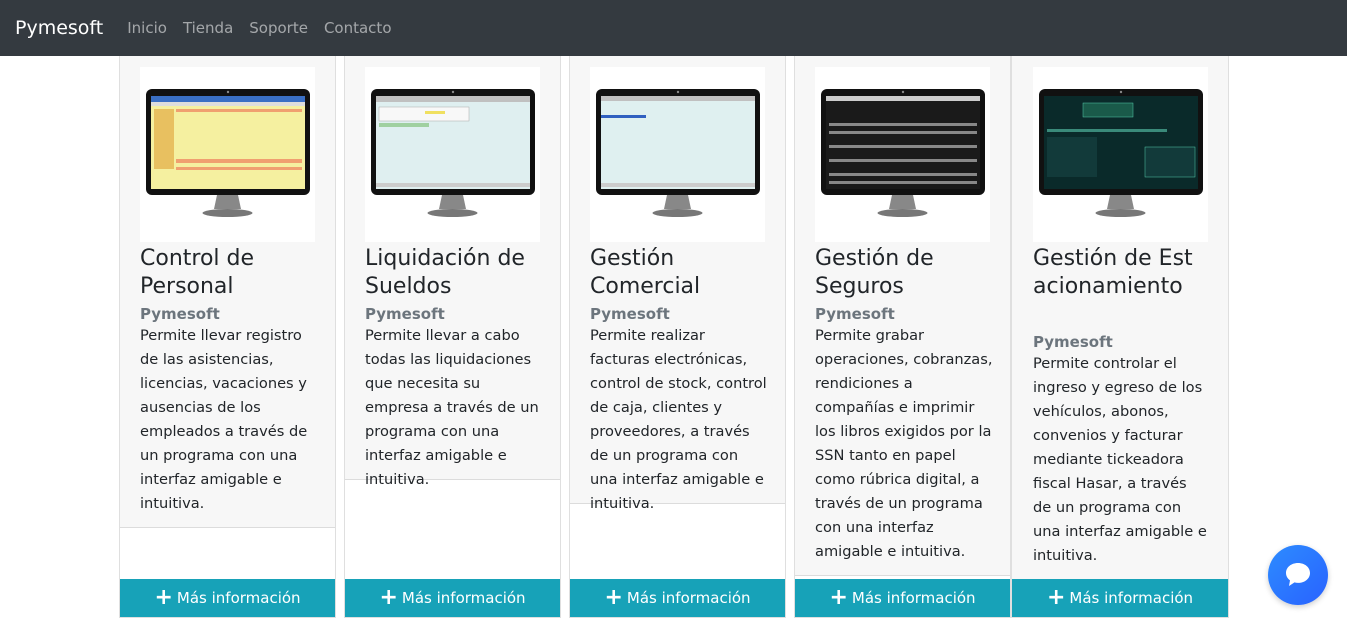 The height and width of the screenshot is (625, 1347). I want to click on nav-link-tienda: Tienda, so click(204, 28).